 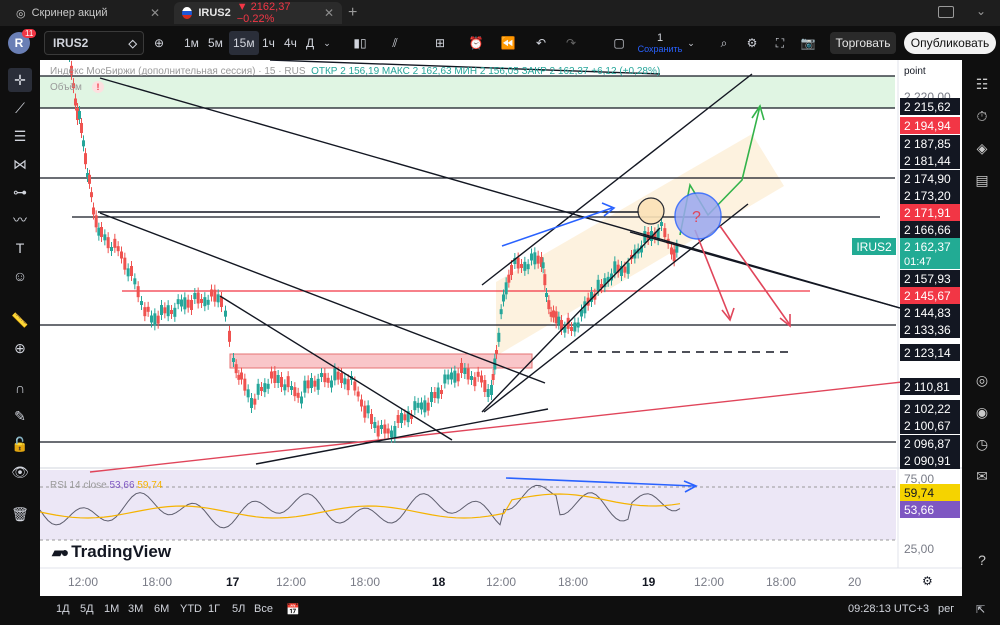 What do you see at coordinates (982, 412) in the screenshot?
I see `ideas-icon: ◉` at bounding box center [982, 412].